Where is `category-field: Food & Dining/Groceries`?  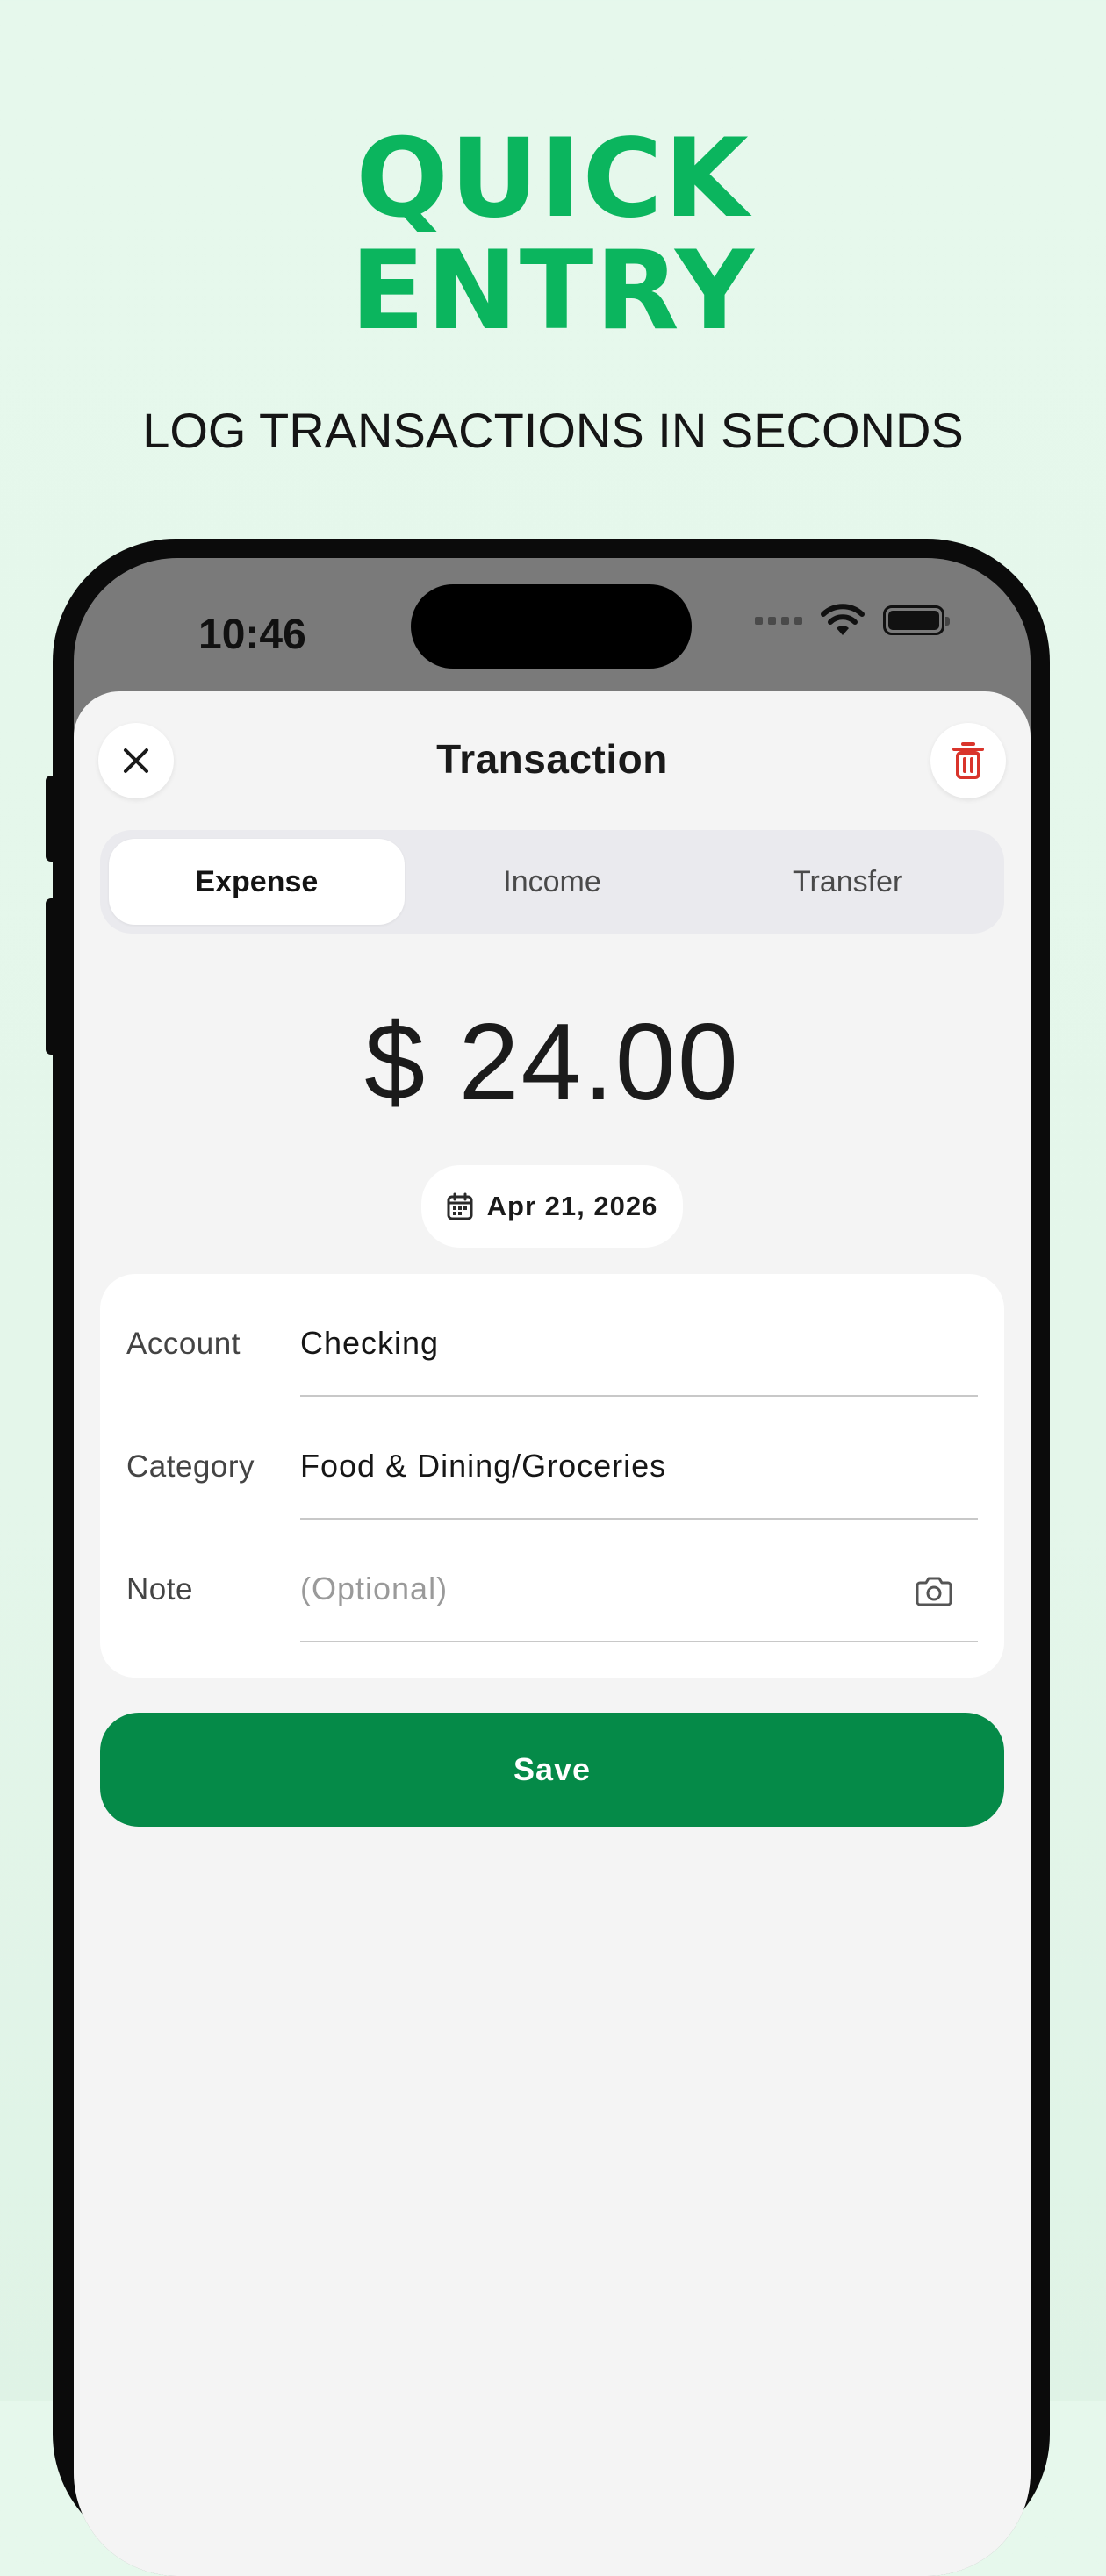
category-field: Food & Dining/Groceries is located at coordinates (483, 1466).